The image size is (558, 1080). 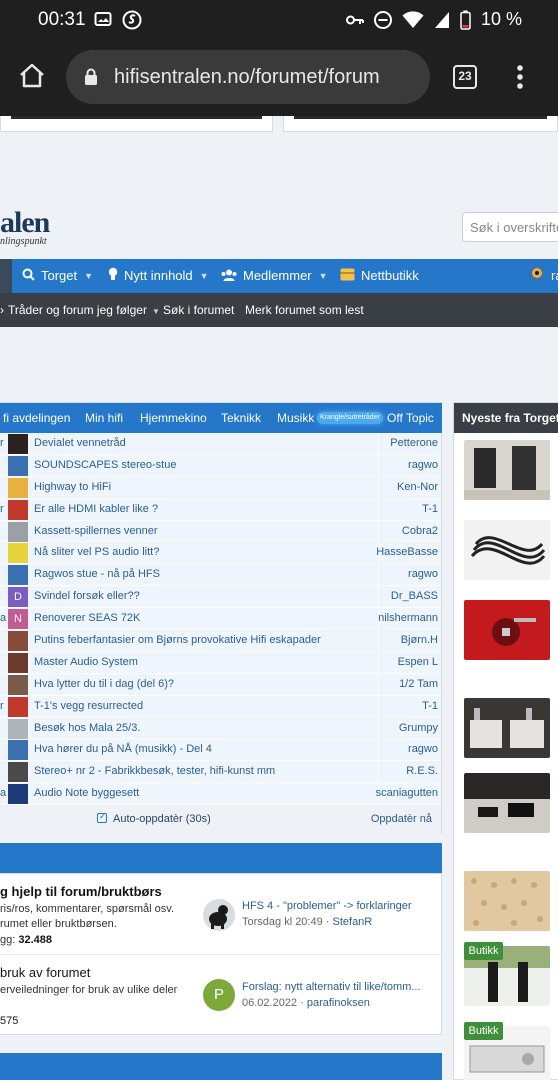 What do you see at coordinates (241, 418) in the screenshot?
I see `tab-teknikk: Teknikk` at bounding box center [241, 418].